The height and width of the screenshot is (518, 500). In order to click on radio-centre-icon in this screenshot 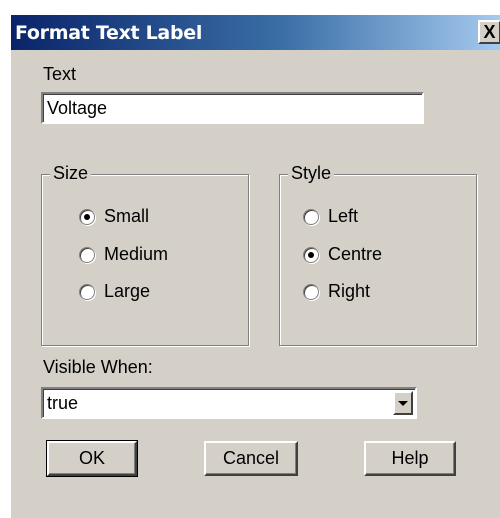, I will do `click(311, 254)`.